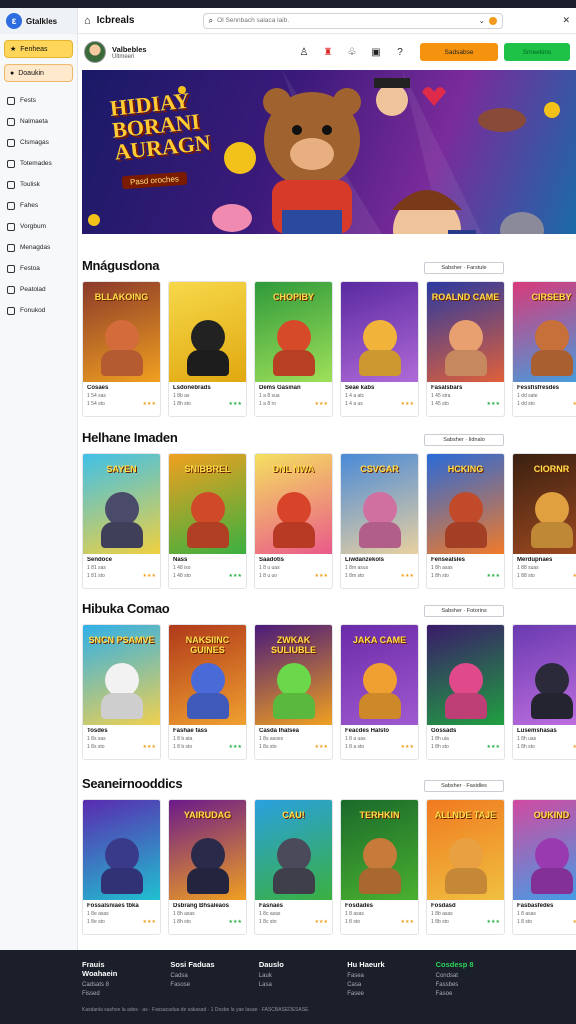 Image resolution: width=576 pixels, height=1024 pixels. What do you see at coordinates (492, 20) in the screenshot?
I see `search-submit-icon` at bounding box center [492, 20].